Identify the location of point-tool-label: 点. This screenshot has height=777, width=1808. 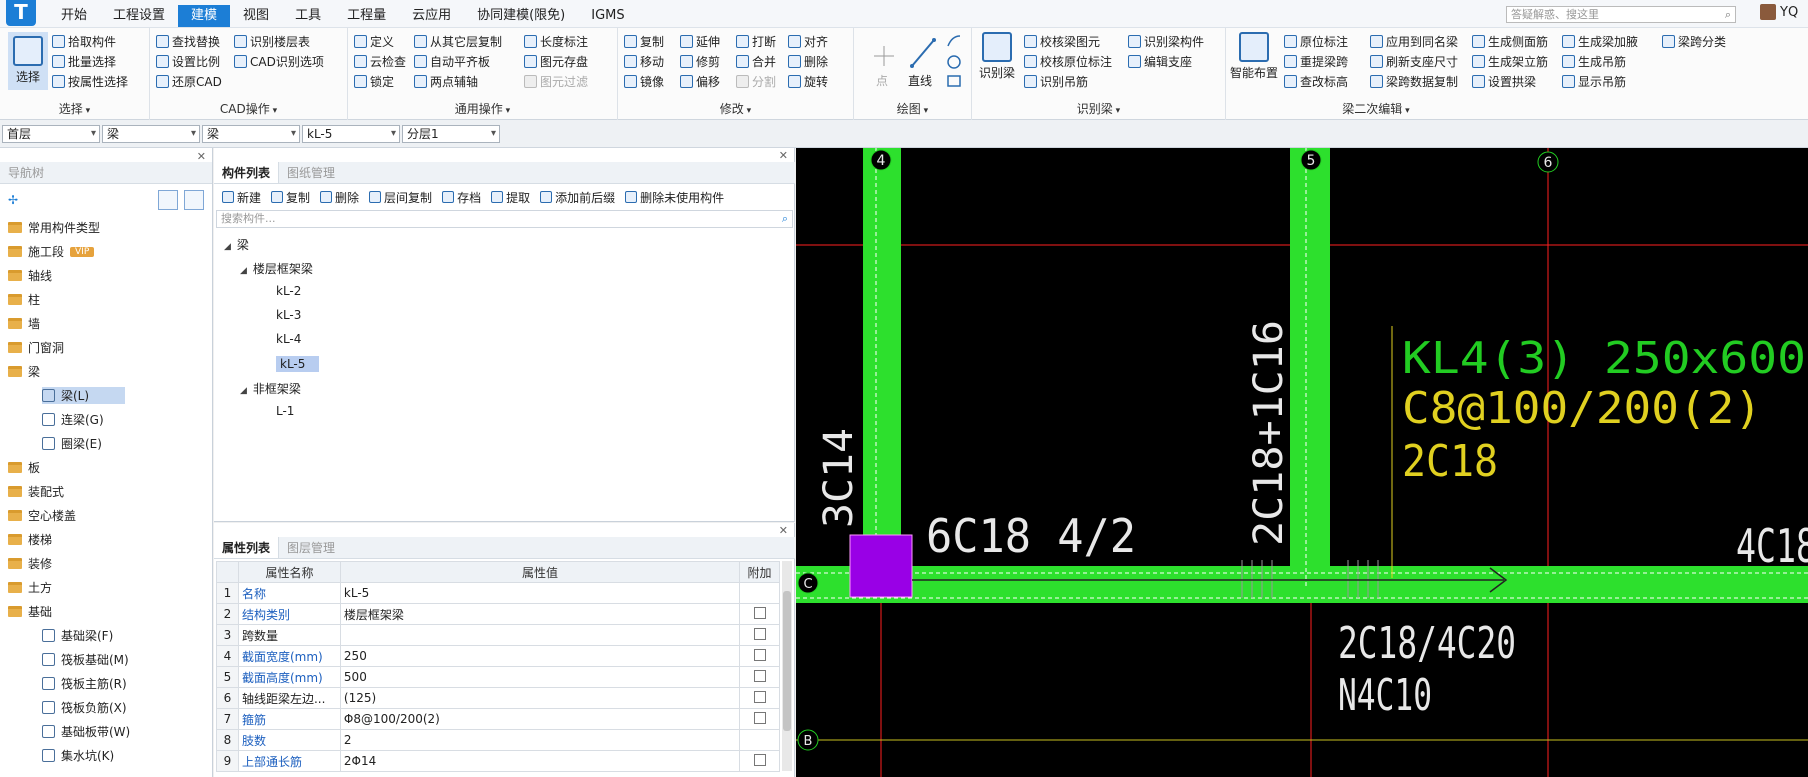
(882, 80).